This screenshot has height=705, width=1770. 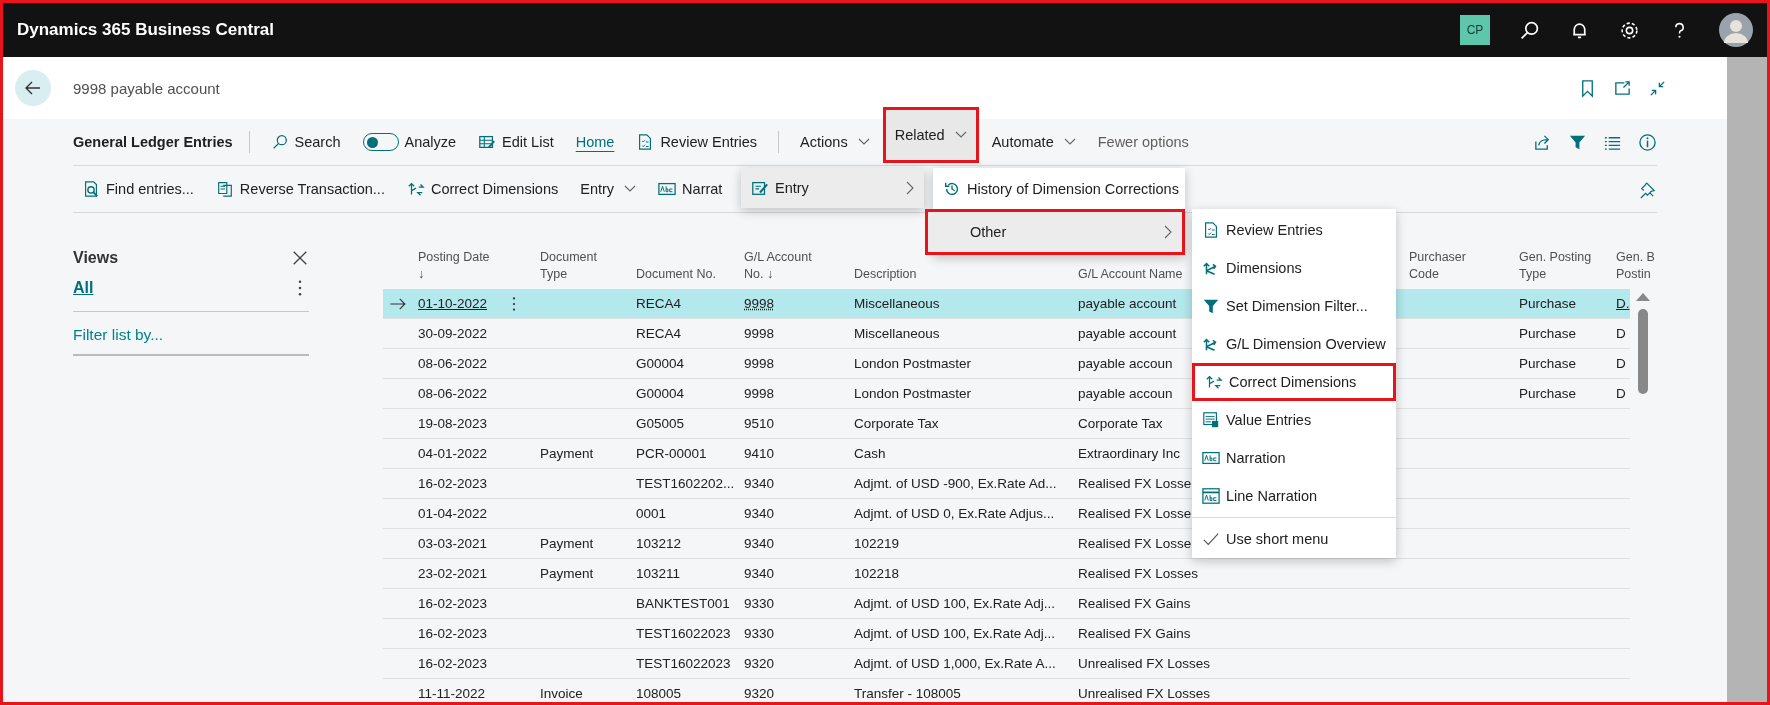 What do you see at coordinates (660, 363) in the screenshot?
I see `table-cell: G00004` at bounding box center [660, 363].